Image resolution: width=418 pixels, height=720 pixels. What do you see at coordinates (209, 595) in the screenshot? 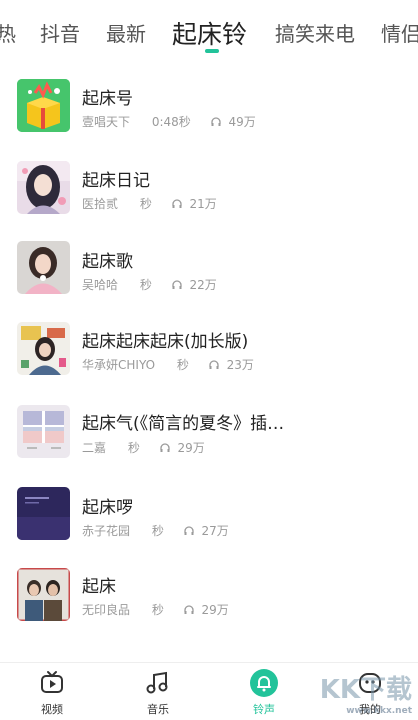
I see `list-item: 起床 无印良品 秒 29万` at bounding box center [209, 595].